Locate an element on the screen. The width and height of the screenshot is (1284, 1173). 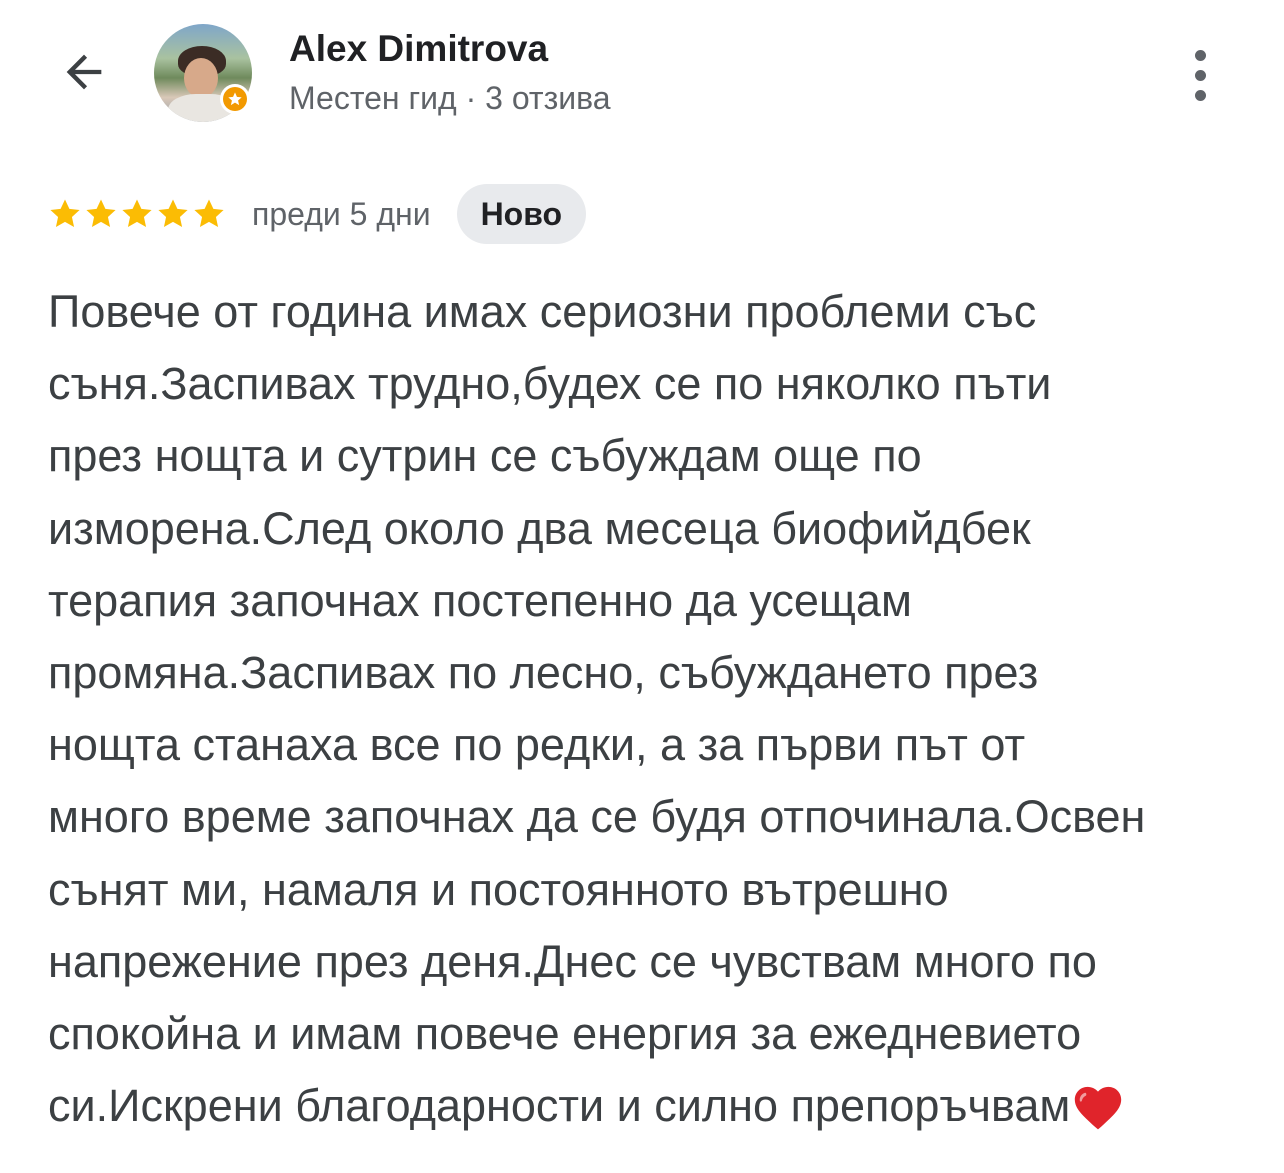
back-button is located at coordinates (84, 72).